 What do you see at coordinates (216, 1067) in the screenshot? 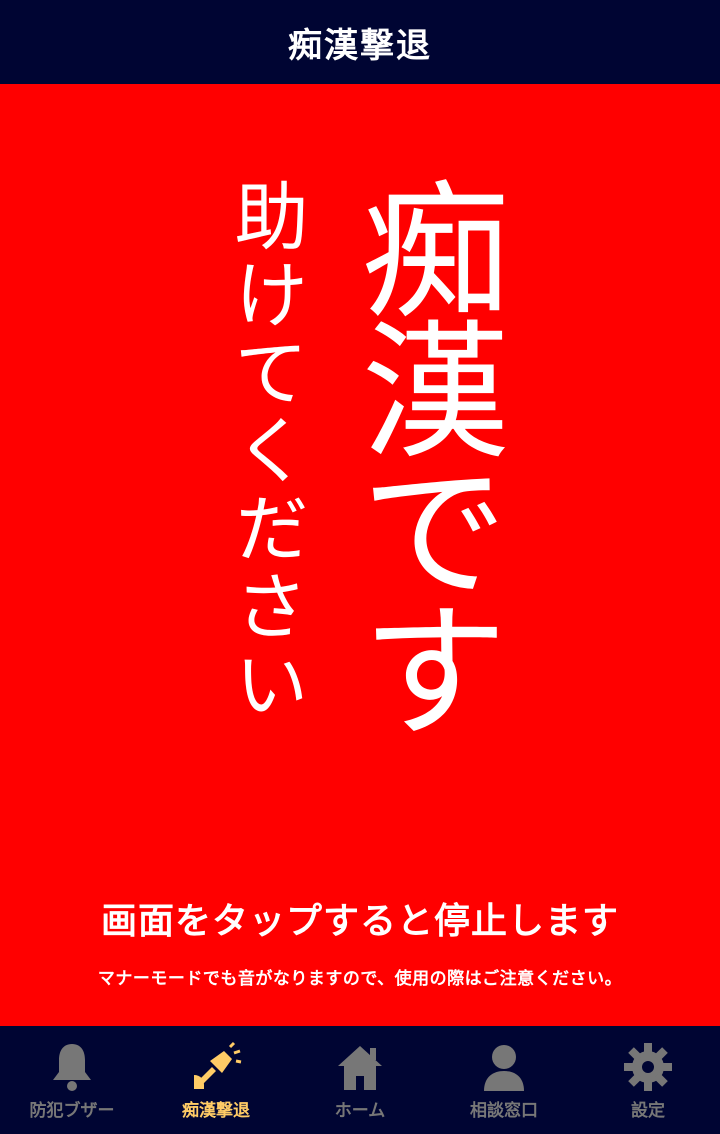
I see `megaphone-icon` at bounding box center [216, 1067].